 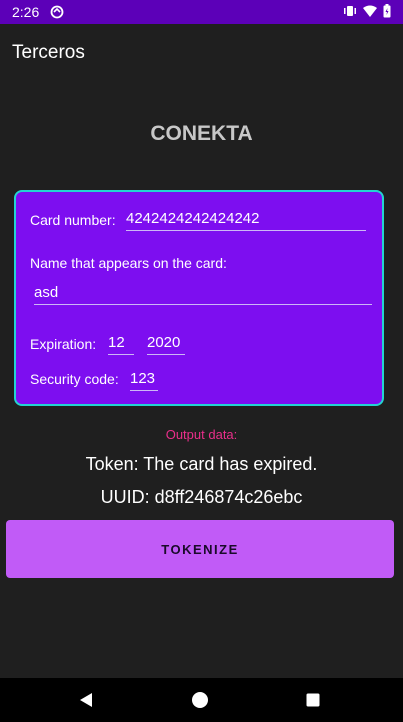 I want to click on brand-title: CONEKTA, so click(x=201, y=133).